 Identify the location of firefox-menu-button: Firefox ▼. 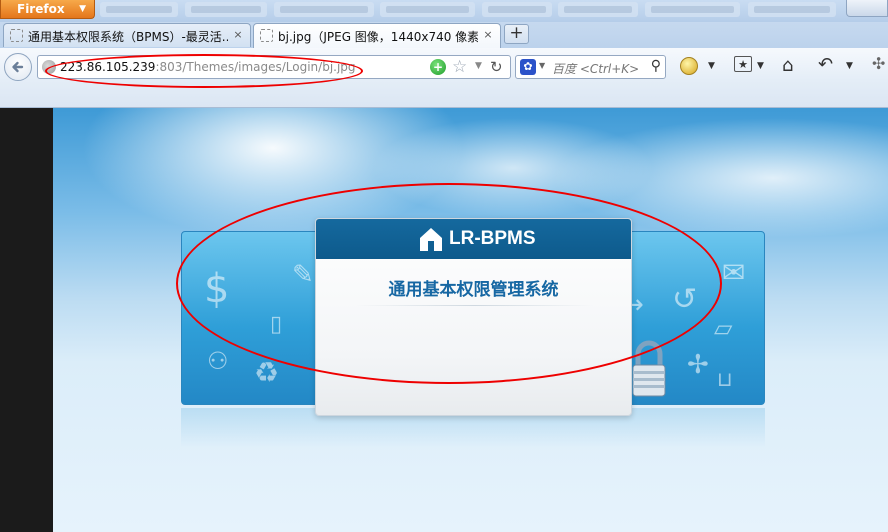
(47, 9).